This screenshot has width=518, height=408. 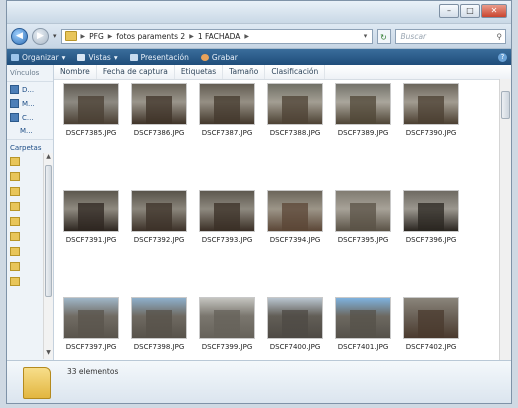 What do you see at coordinates (38, 57) in the screenshot?
I see `organize-button: Organizar ▾` at bounding box center [38, 57].